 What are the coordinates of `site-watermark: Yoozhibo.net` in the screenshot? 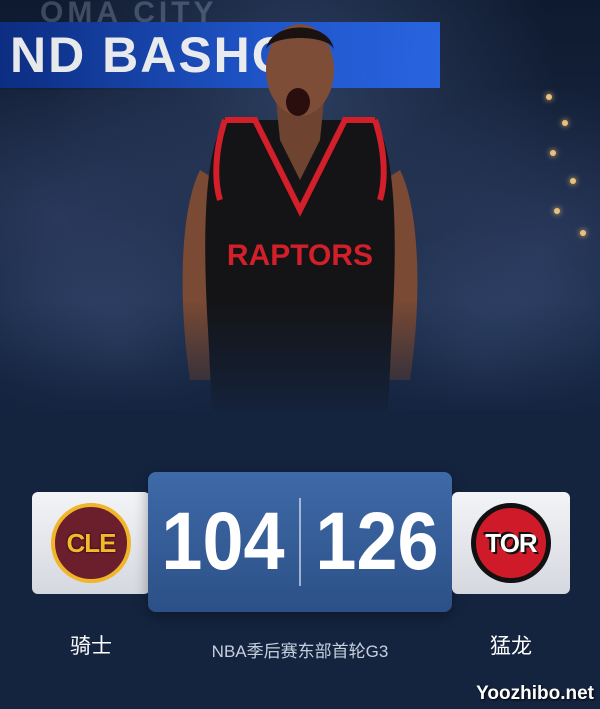 It's located at (535, 693).